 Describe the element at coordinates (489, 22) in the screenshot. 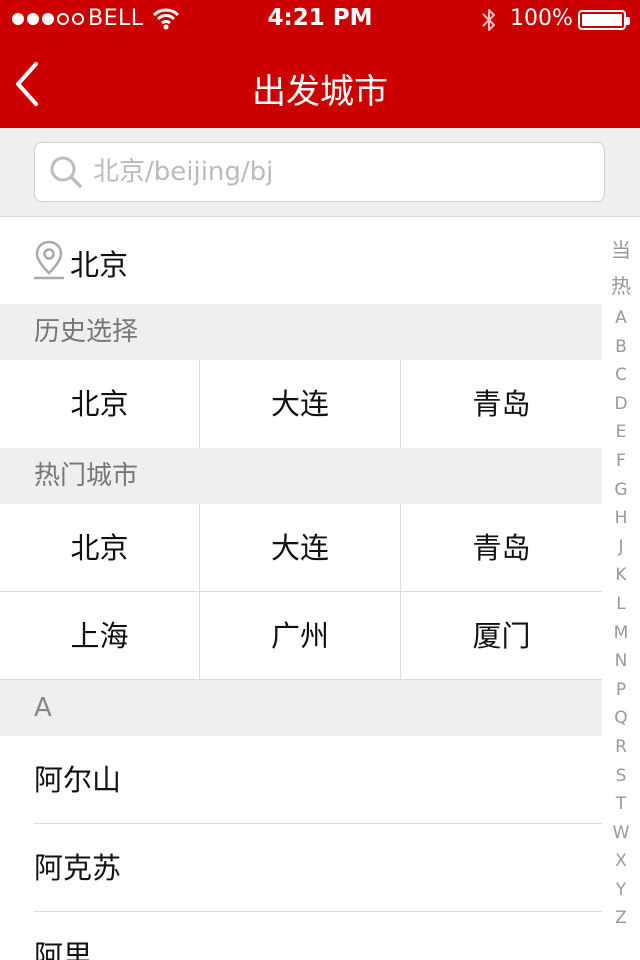

I see `bluetooth-icon` at that location.